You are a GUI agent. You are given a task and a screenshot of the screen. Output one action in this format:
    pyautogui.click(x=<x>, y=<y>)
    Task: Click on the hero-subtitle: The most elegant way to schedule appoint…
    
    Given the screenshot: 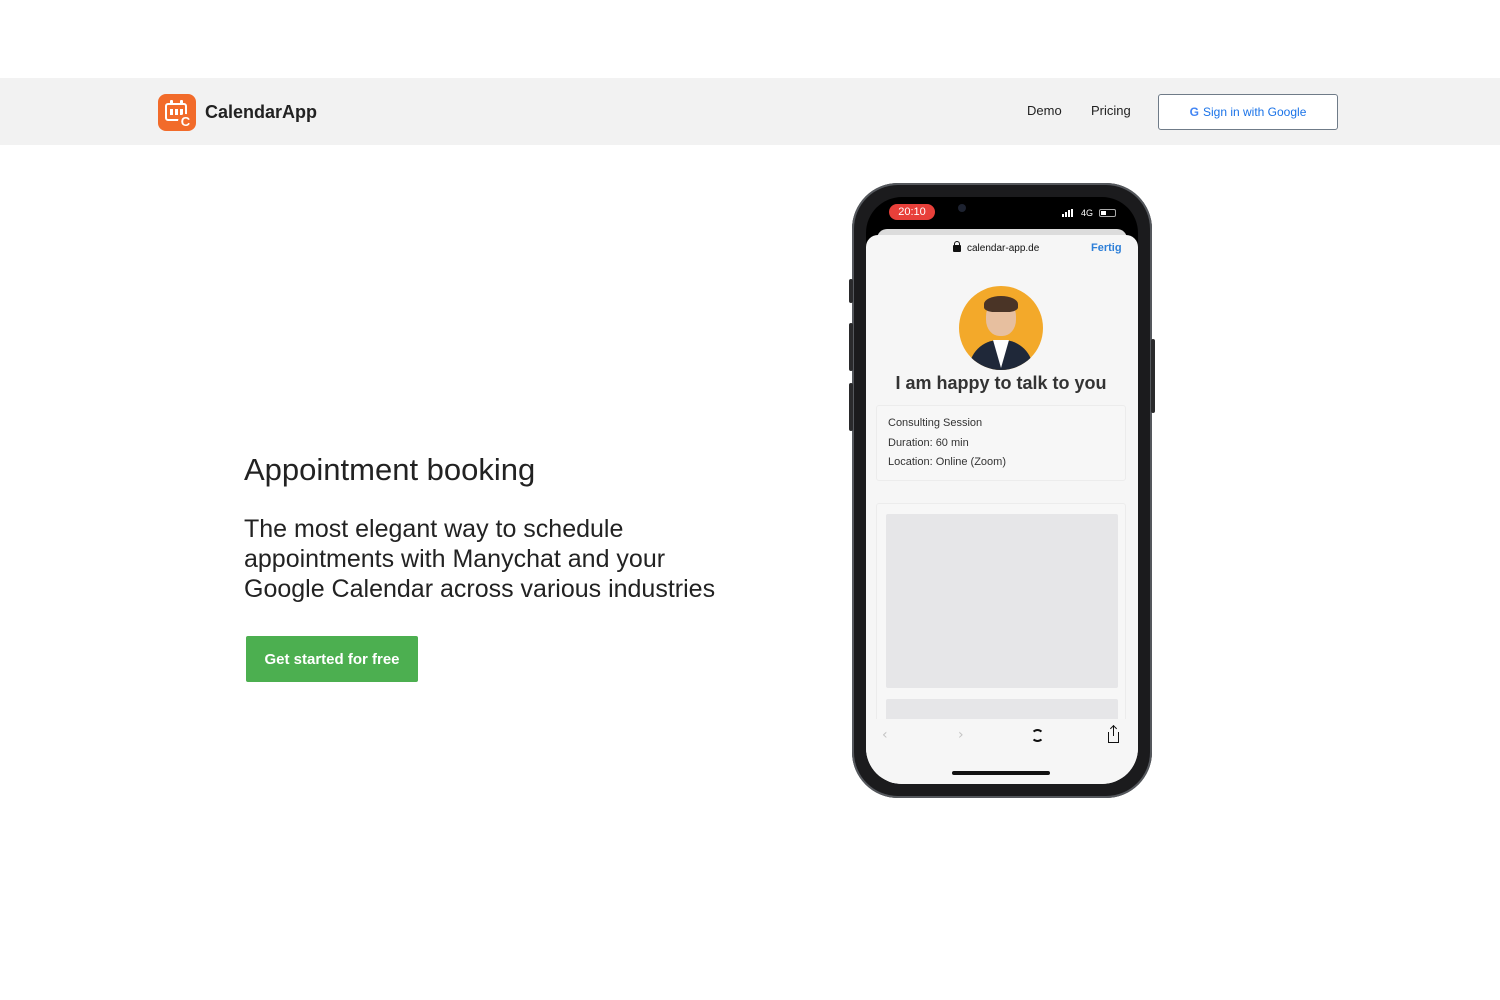 What is the action you would take?
    pyautogui.click(x=480, y=559)
    